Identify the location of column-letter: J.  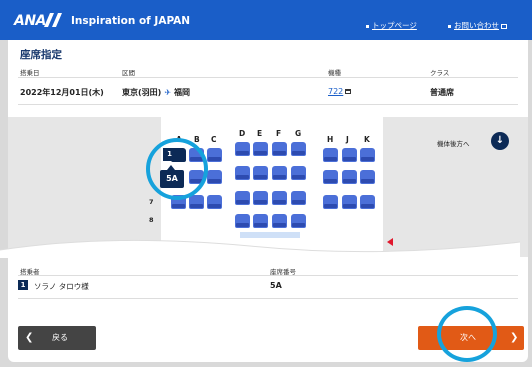
(347, 139).